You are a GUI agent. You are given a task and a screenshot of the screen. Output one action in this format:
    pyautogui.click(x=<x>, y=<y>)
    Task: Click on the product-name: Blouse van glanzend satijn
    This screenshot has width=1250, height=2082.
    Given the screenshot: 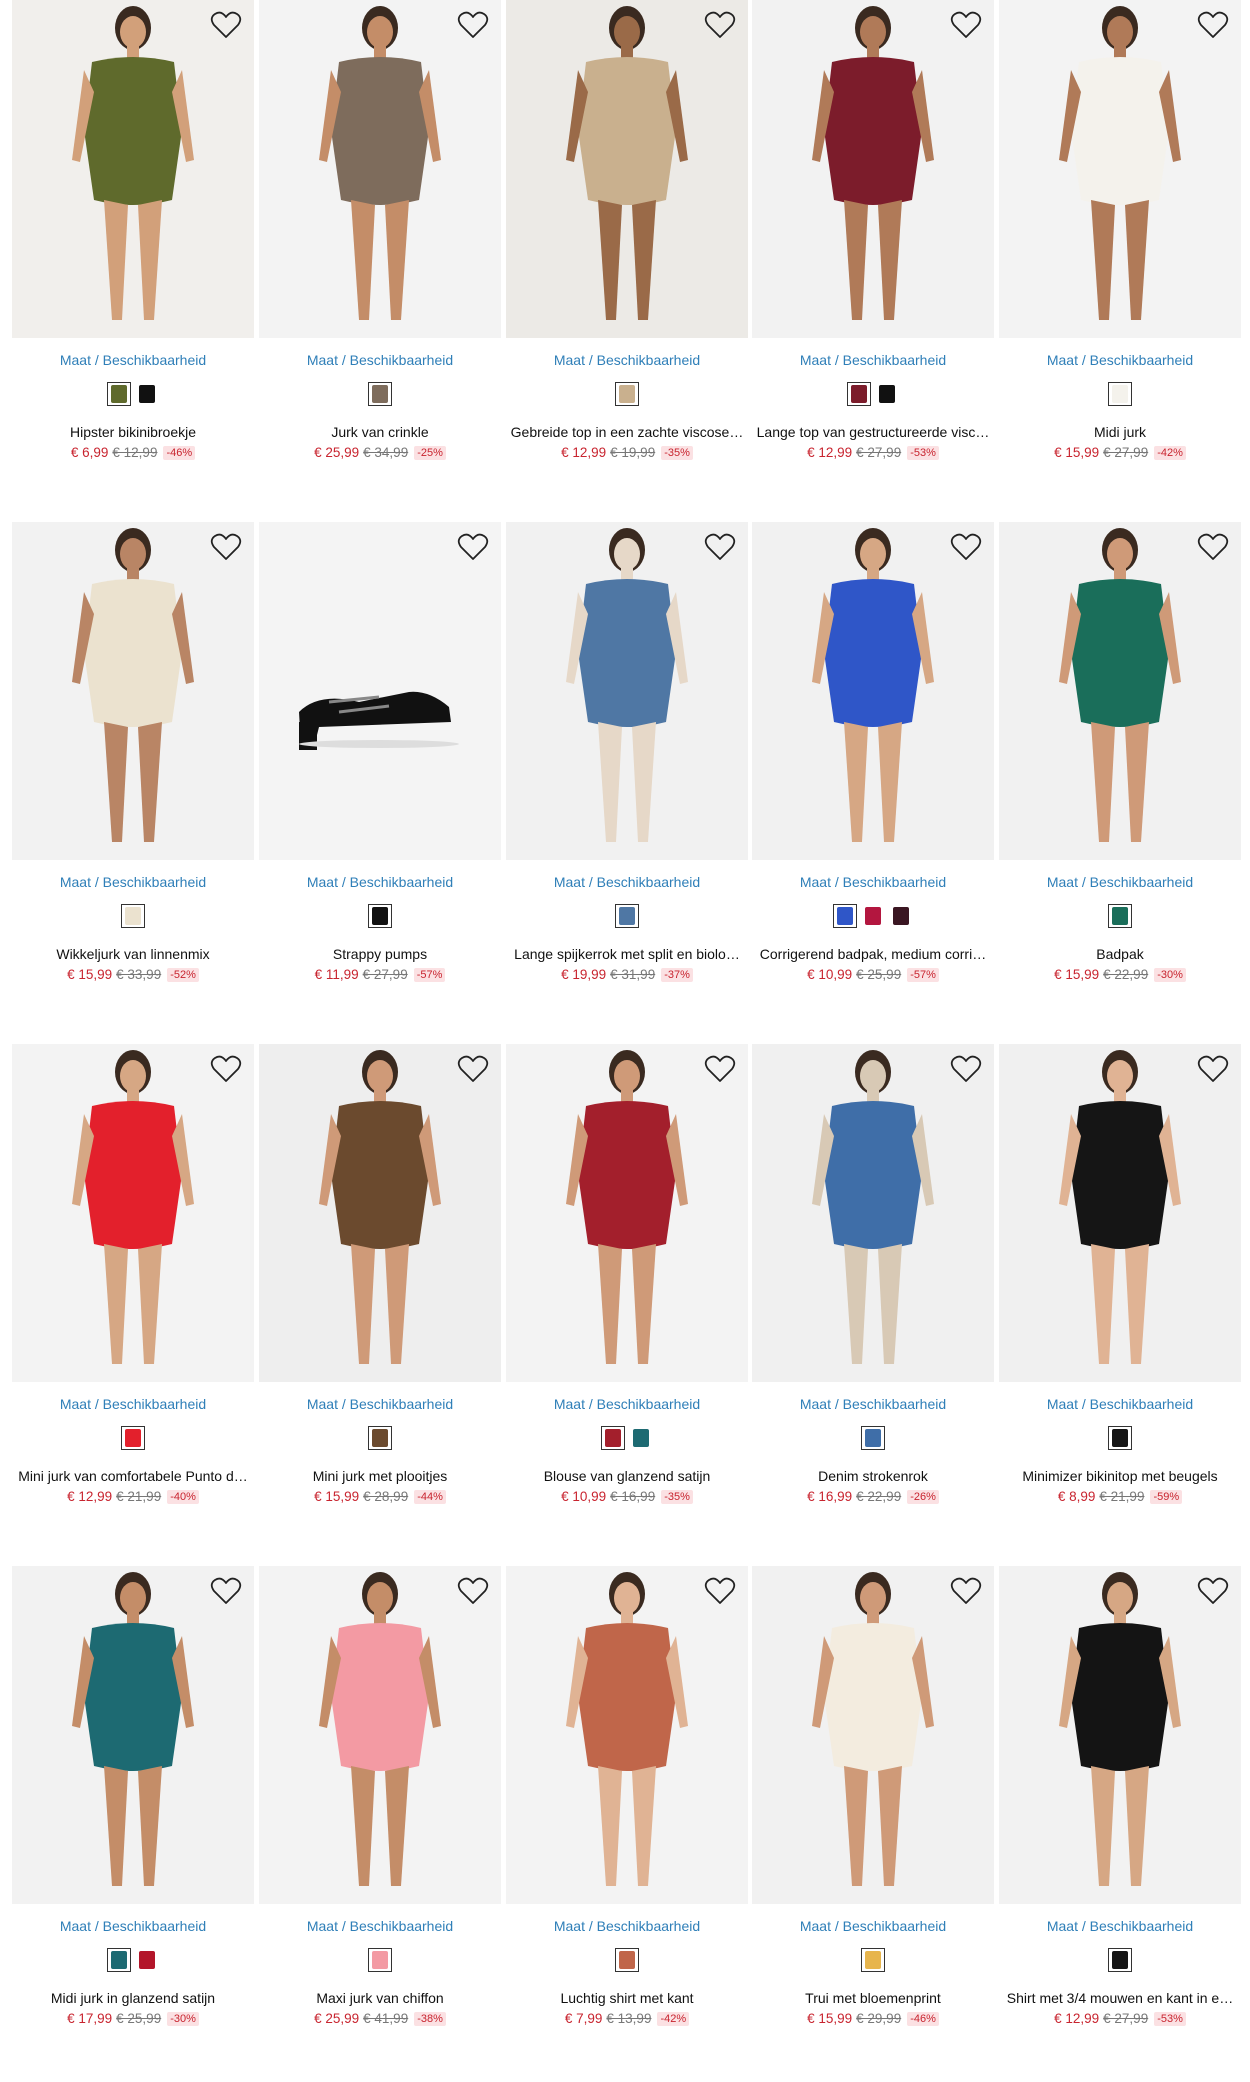 What is the action you would take?
    pyautogui.click(x=627, y=1476)
    